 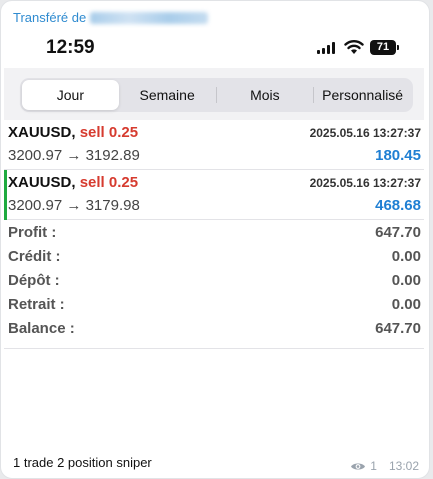 I want to click on period-segmented-control: Jour Semaine Mois Personnalisé, so click(x=216, y=95).